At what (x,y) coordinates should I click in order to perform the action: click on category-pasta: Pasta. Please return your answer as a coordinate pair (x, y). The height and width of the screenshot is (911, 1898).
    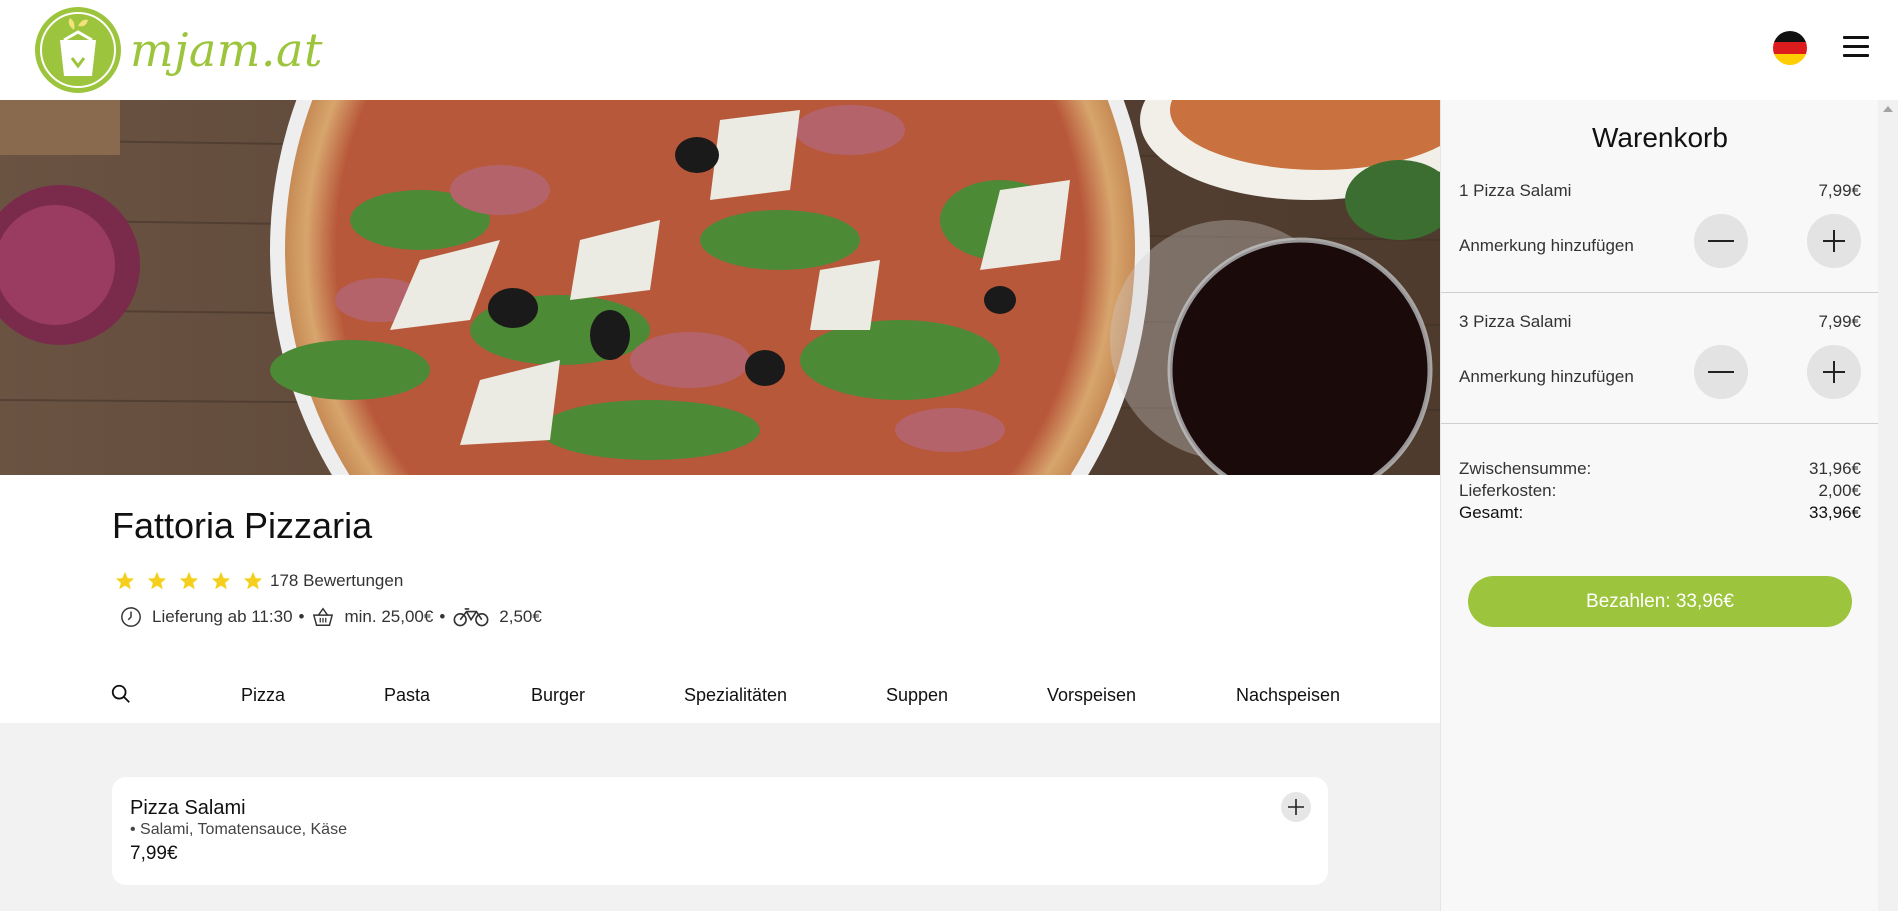
    Looking at the image, I should click on (407, 695).